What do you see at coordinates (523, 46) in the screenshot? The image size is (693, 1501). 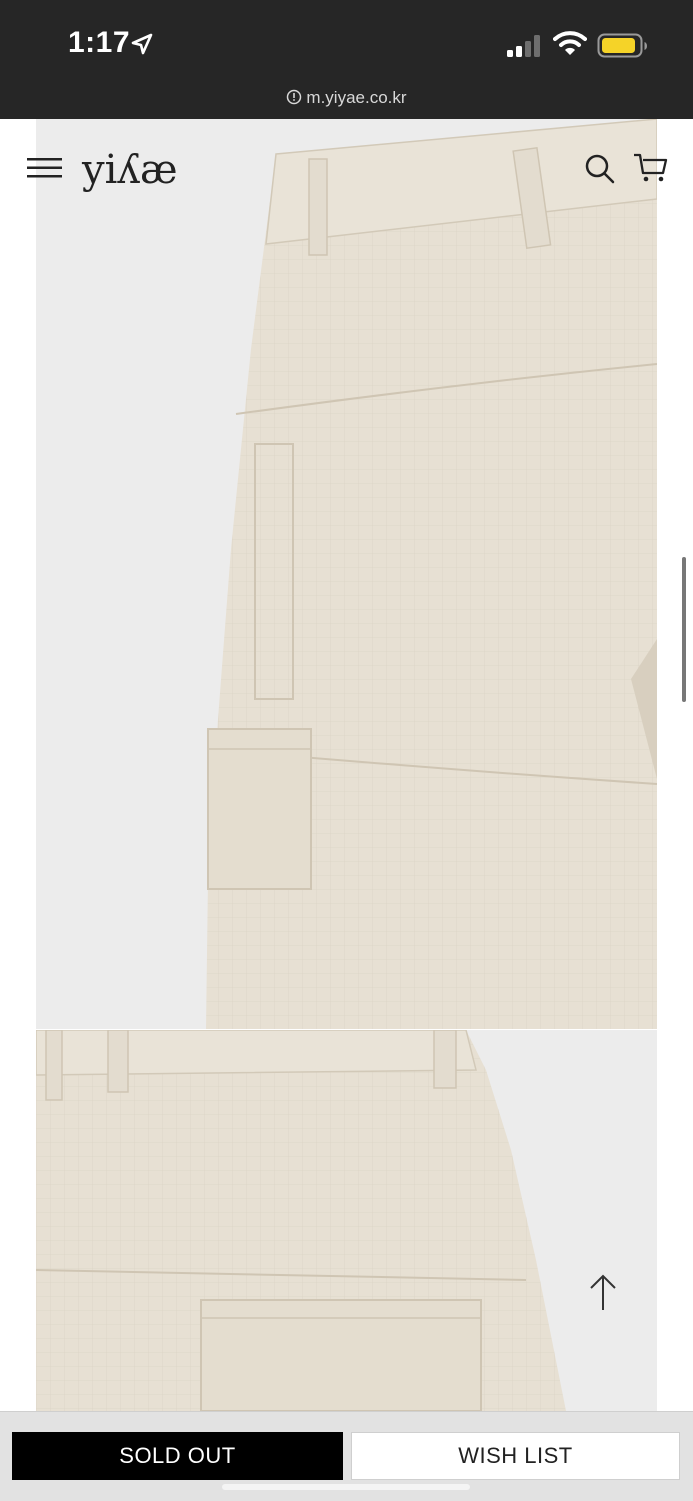 I see `cellular-signal-icon` at bounding box center [523, 46].